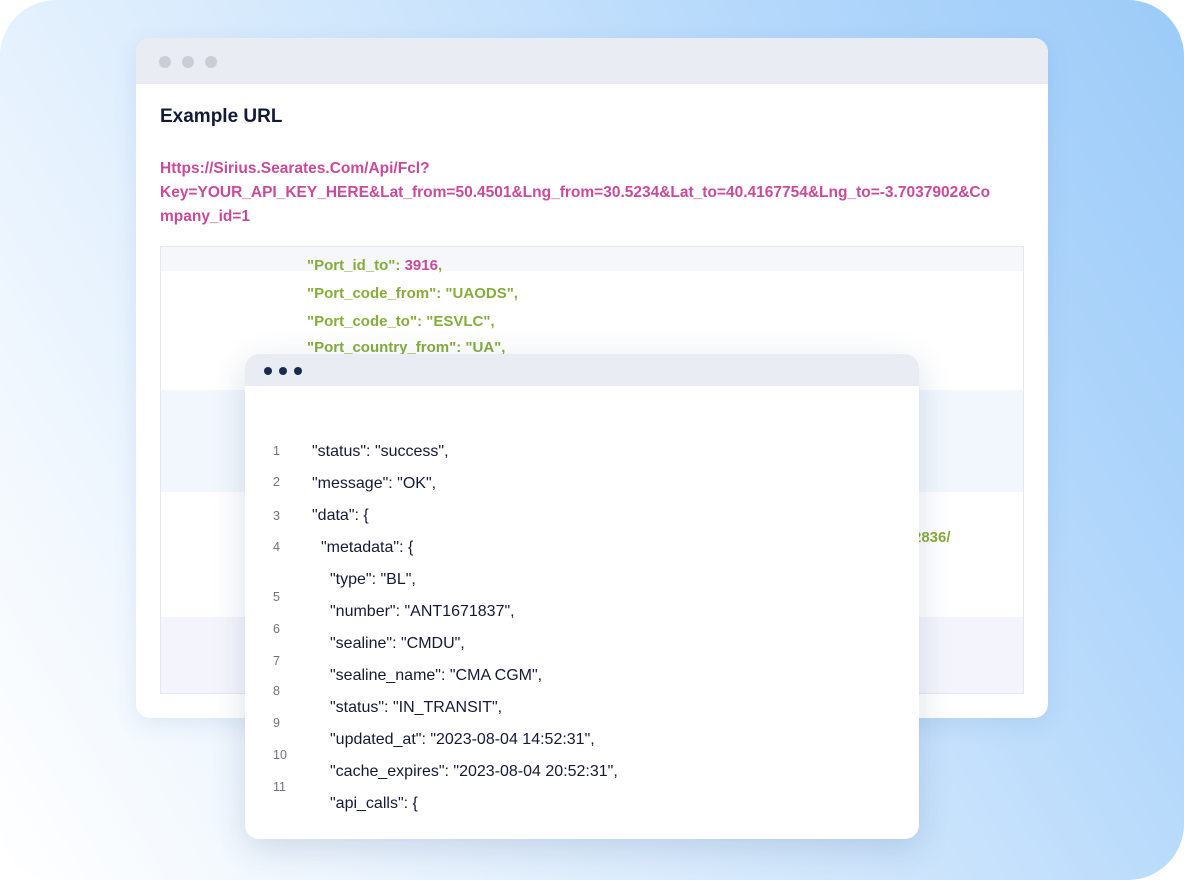 Image resolution: width=1184 pixels, height=880 pixels. I want to click on code-line: "api_calls": {, so click(374, 803).